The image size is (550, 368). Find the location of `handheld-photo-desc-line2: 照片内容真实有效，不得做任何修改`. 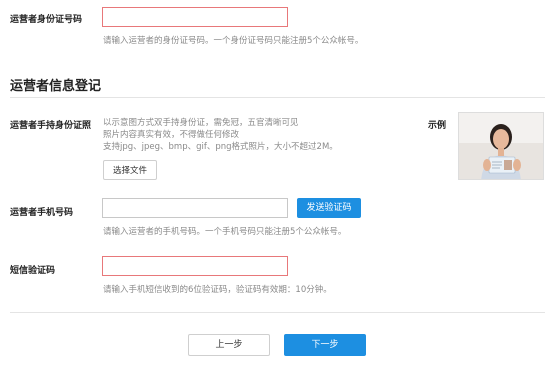

handheld-photo-desc-line2: 照片内容真实有效，不得做任何修改 is located at coordinates (171, 135).